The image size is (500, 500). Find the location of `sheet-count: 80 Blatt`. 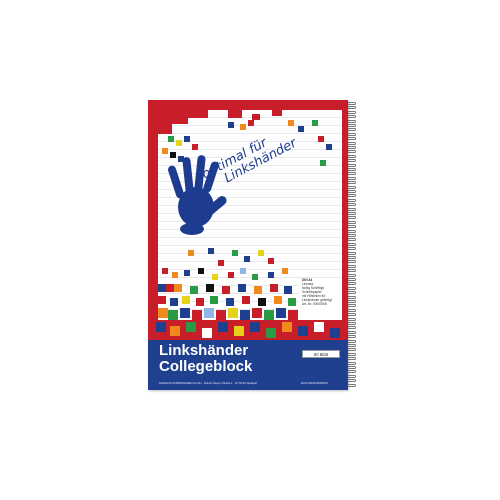

sheet-count: 80 Blatt is located at coordinates (321, 354).